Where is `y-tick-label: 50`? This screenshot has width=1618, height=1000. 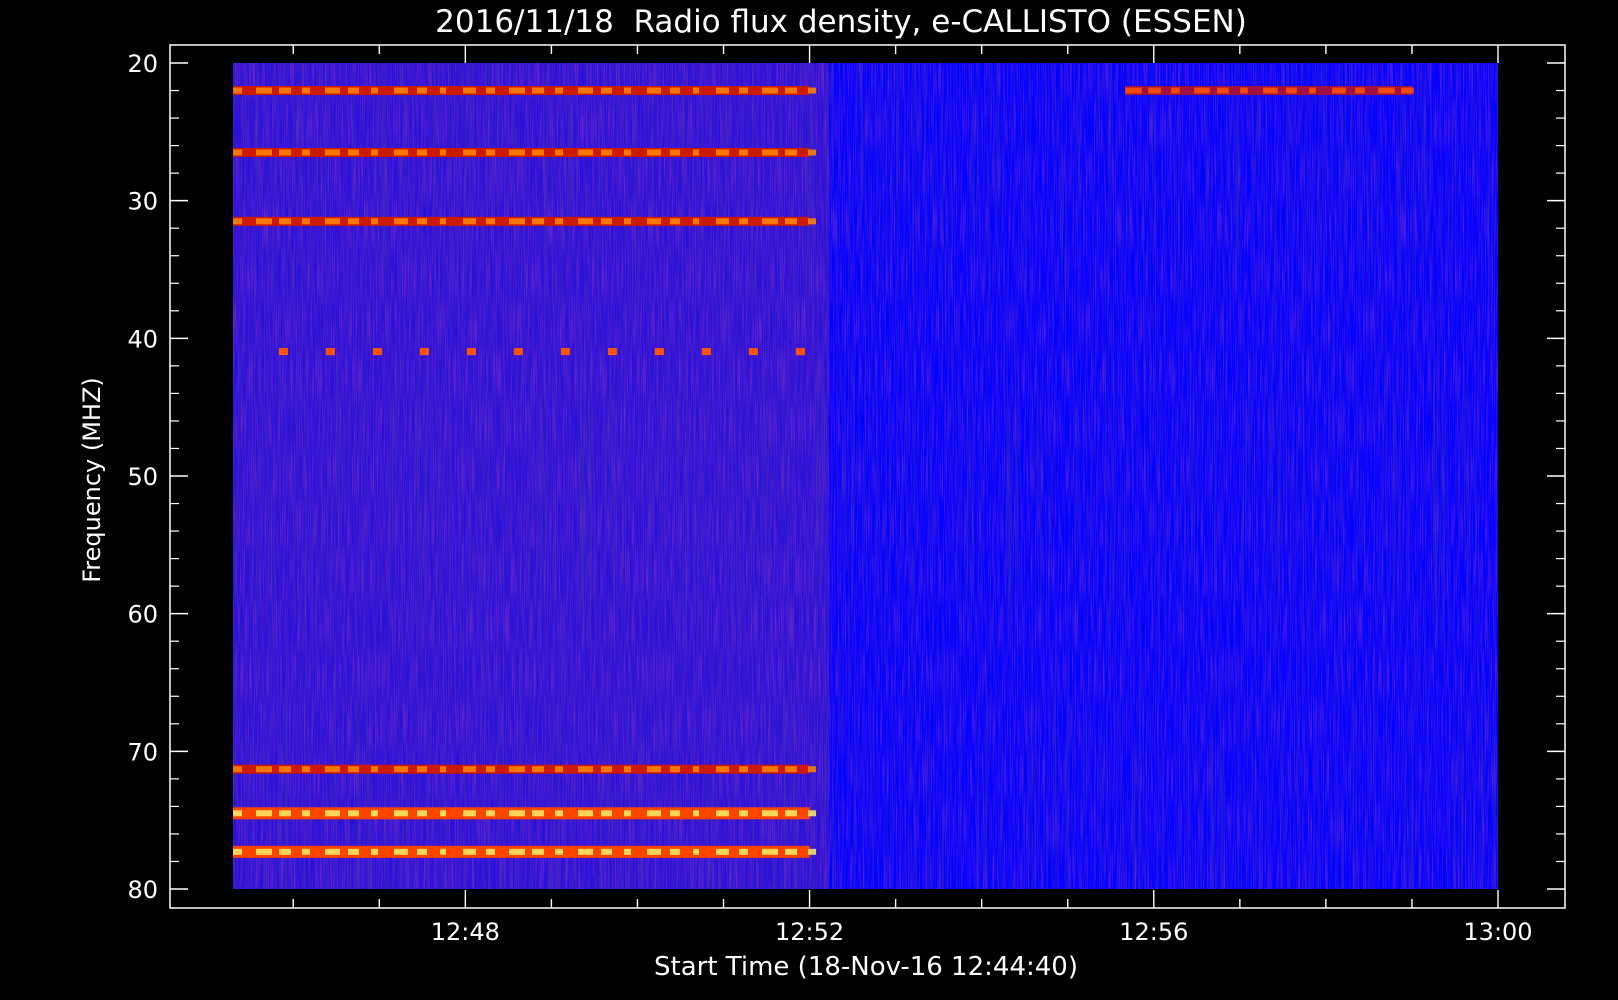 y-tick-label: 50 is located at coordinates (142, 477).